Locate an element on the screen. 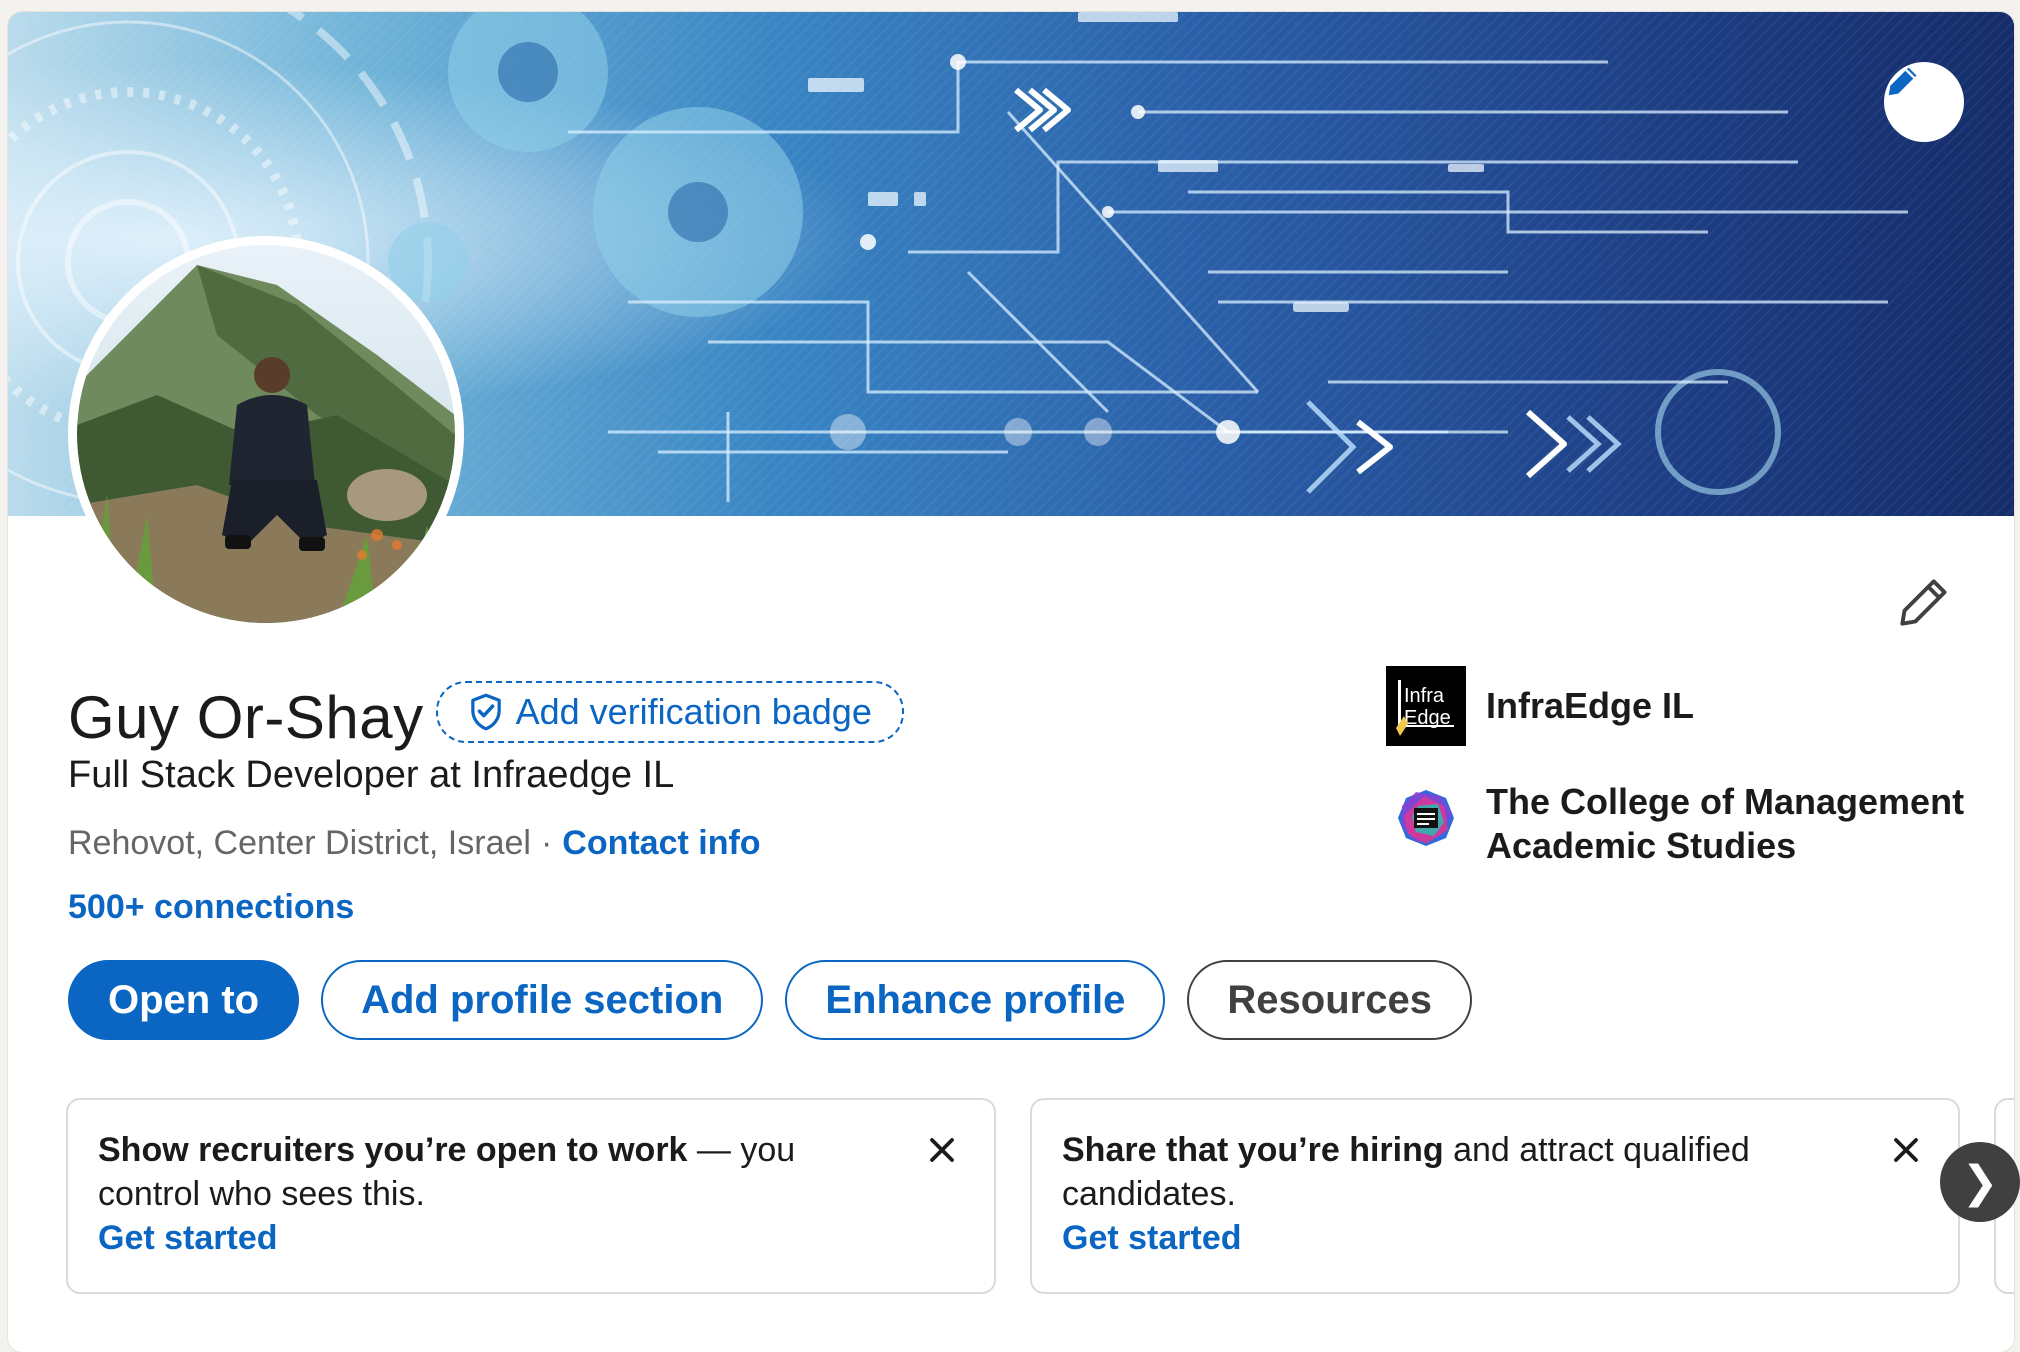 The width and height of the screenshot is (2020, 1352). name-row: Guy Or-Shay Add verification badge is located at coordinates (486, 718).